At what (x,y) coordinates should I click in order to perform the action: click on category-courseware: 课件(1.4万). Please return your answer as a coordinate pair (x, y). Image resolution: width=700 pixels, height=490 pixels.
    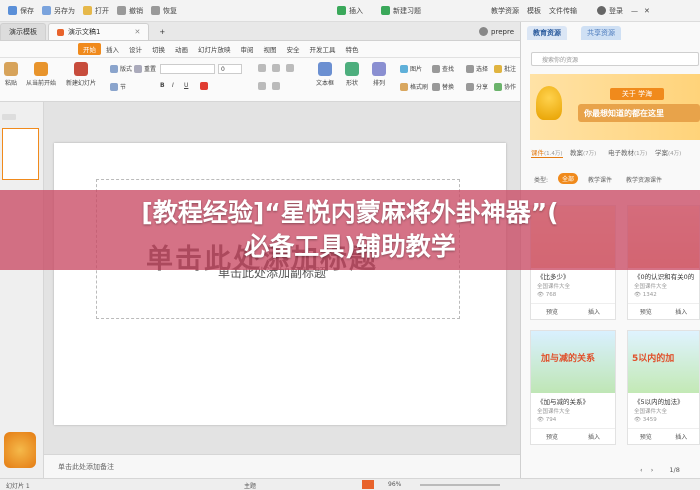
    Looking at the image, I should click on (547, 152).